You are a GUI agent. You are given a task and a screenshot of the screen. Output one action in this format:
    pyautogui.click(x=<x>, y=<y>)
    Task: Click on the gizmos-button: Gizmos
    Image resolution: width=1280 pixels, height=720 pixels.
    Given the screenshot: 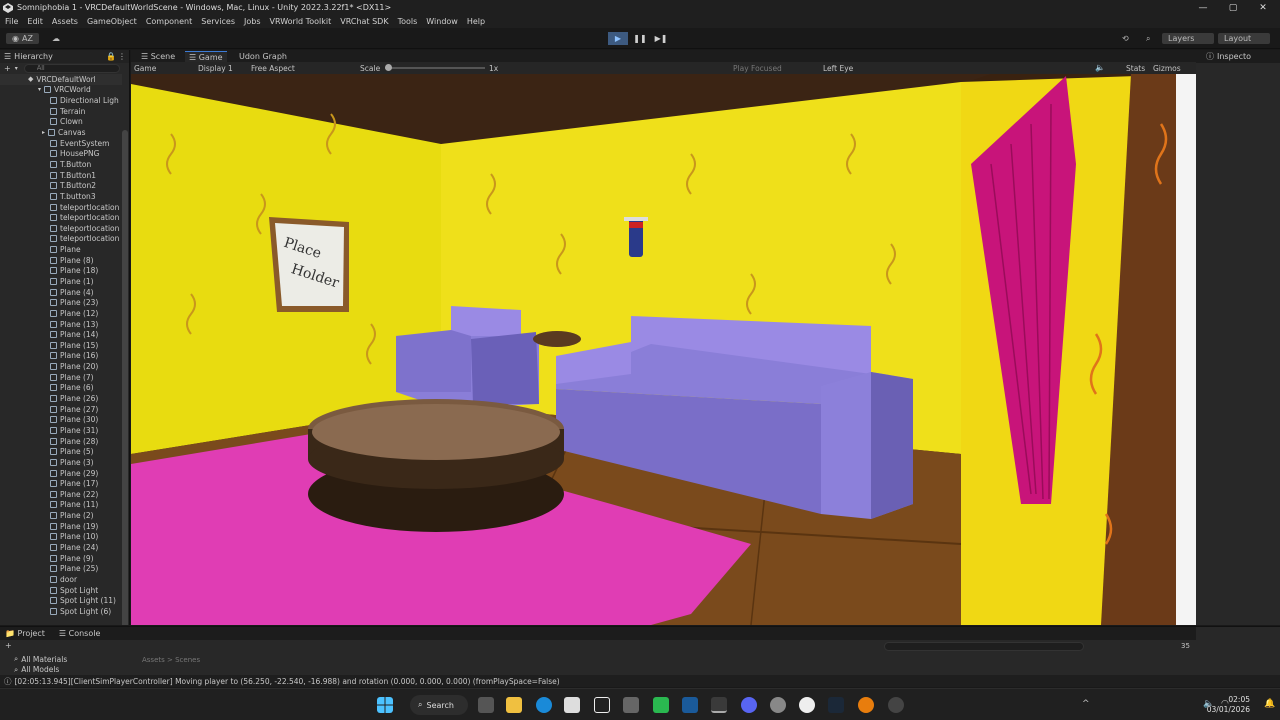 What is the action you would take?
    pyautogui.click(x=1167, y=68)
    